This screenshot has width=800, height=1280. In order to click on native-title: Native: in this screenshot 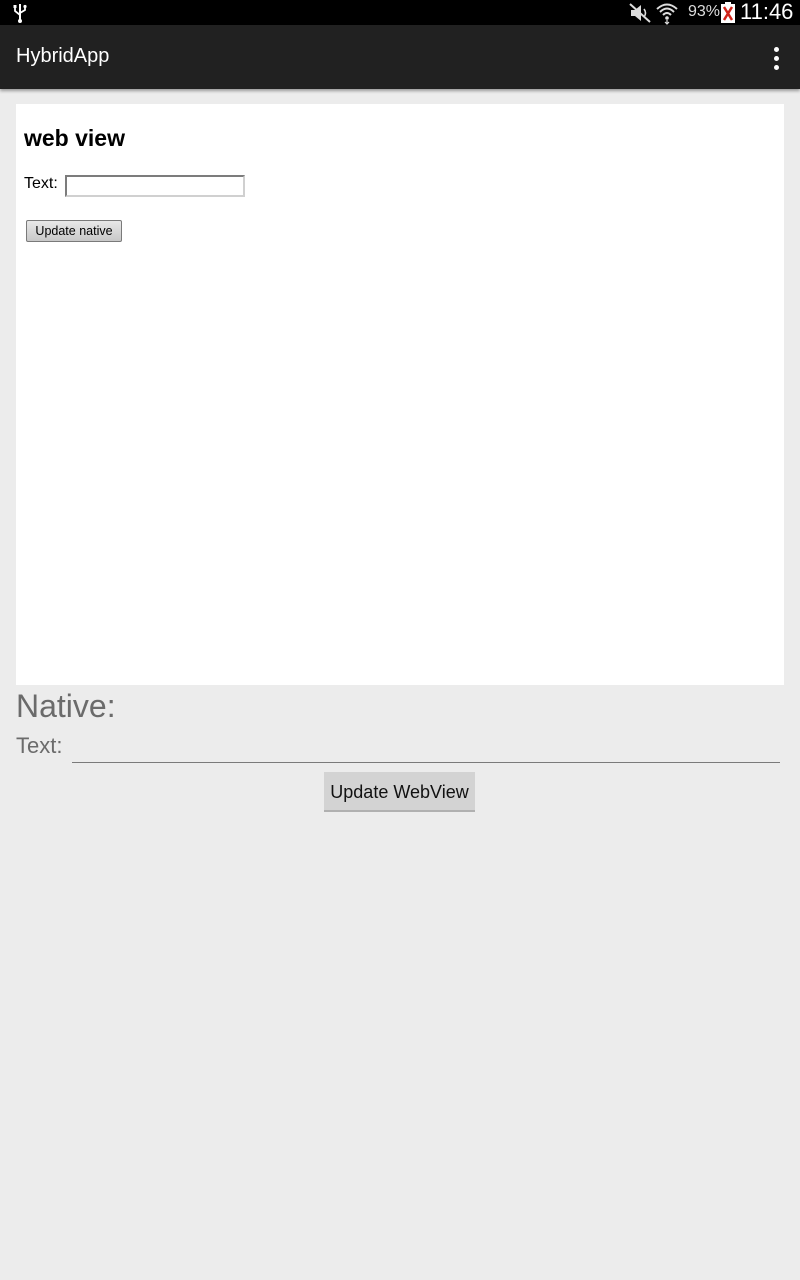, I will do `click(66, 706)`.